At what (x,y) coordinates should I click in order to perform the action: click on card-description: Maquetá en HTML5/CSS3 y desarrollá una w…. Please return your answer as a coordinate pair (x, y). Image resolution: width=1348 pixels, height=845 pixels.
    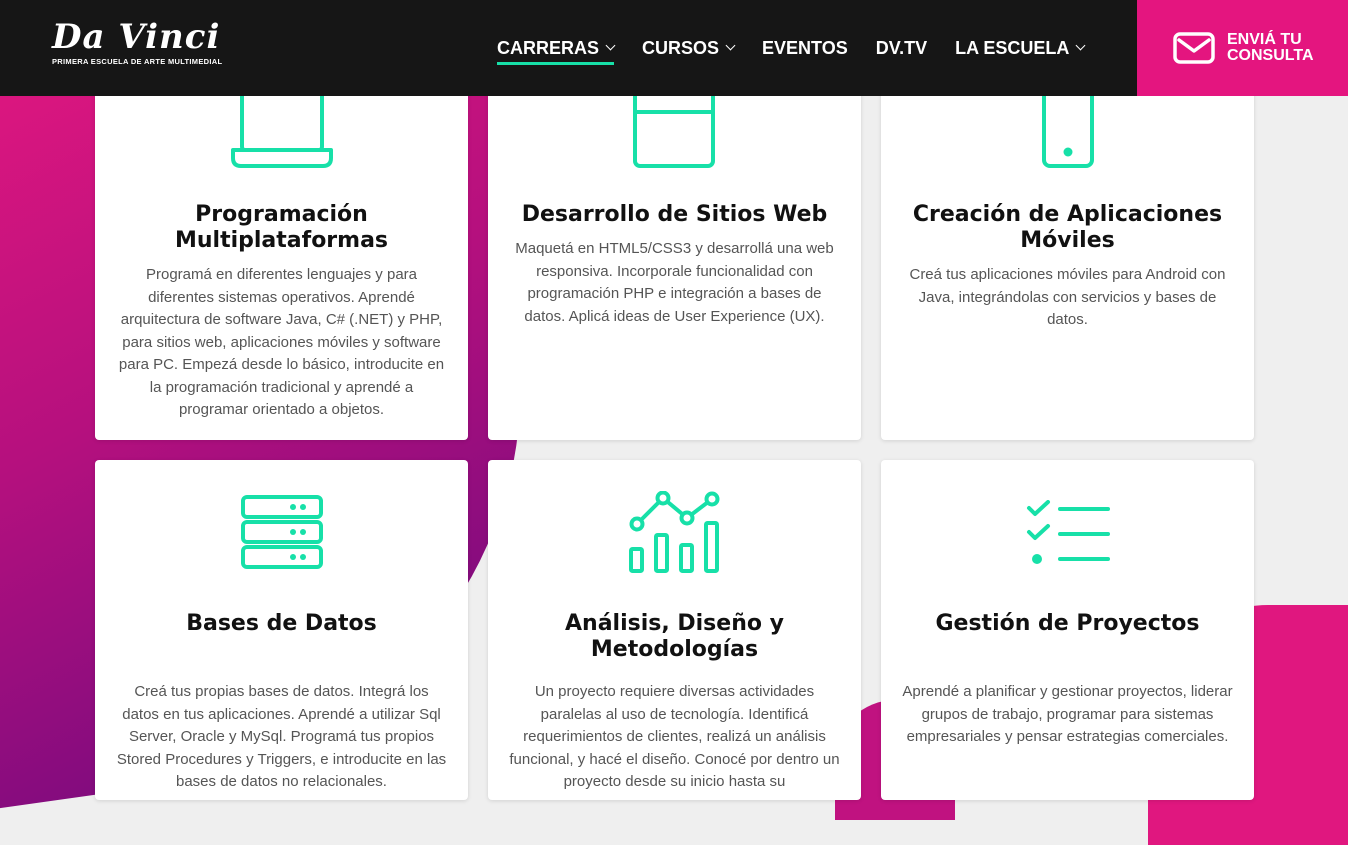
    Looking at the image, I should click on (674, 282).